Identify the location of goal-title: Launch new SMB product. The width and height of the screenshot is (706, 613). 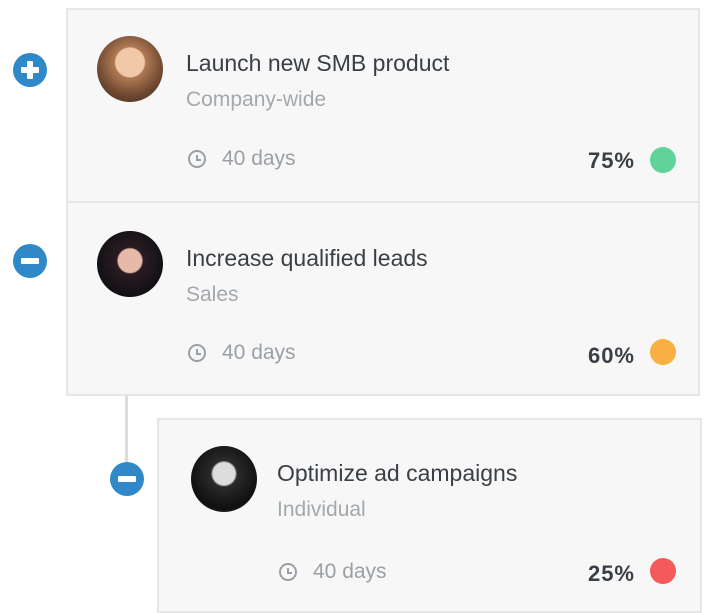
(317, 63).